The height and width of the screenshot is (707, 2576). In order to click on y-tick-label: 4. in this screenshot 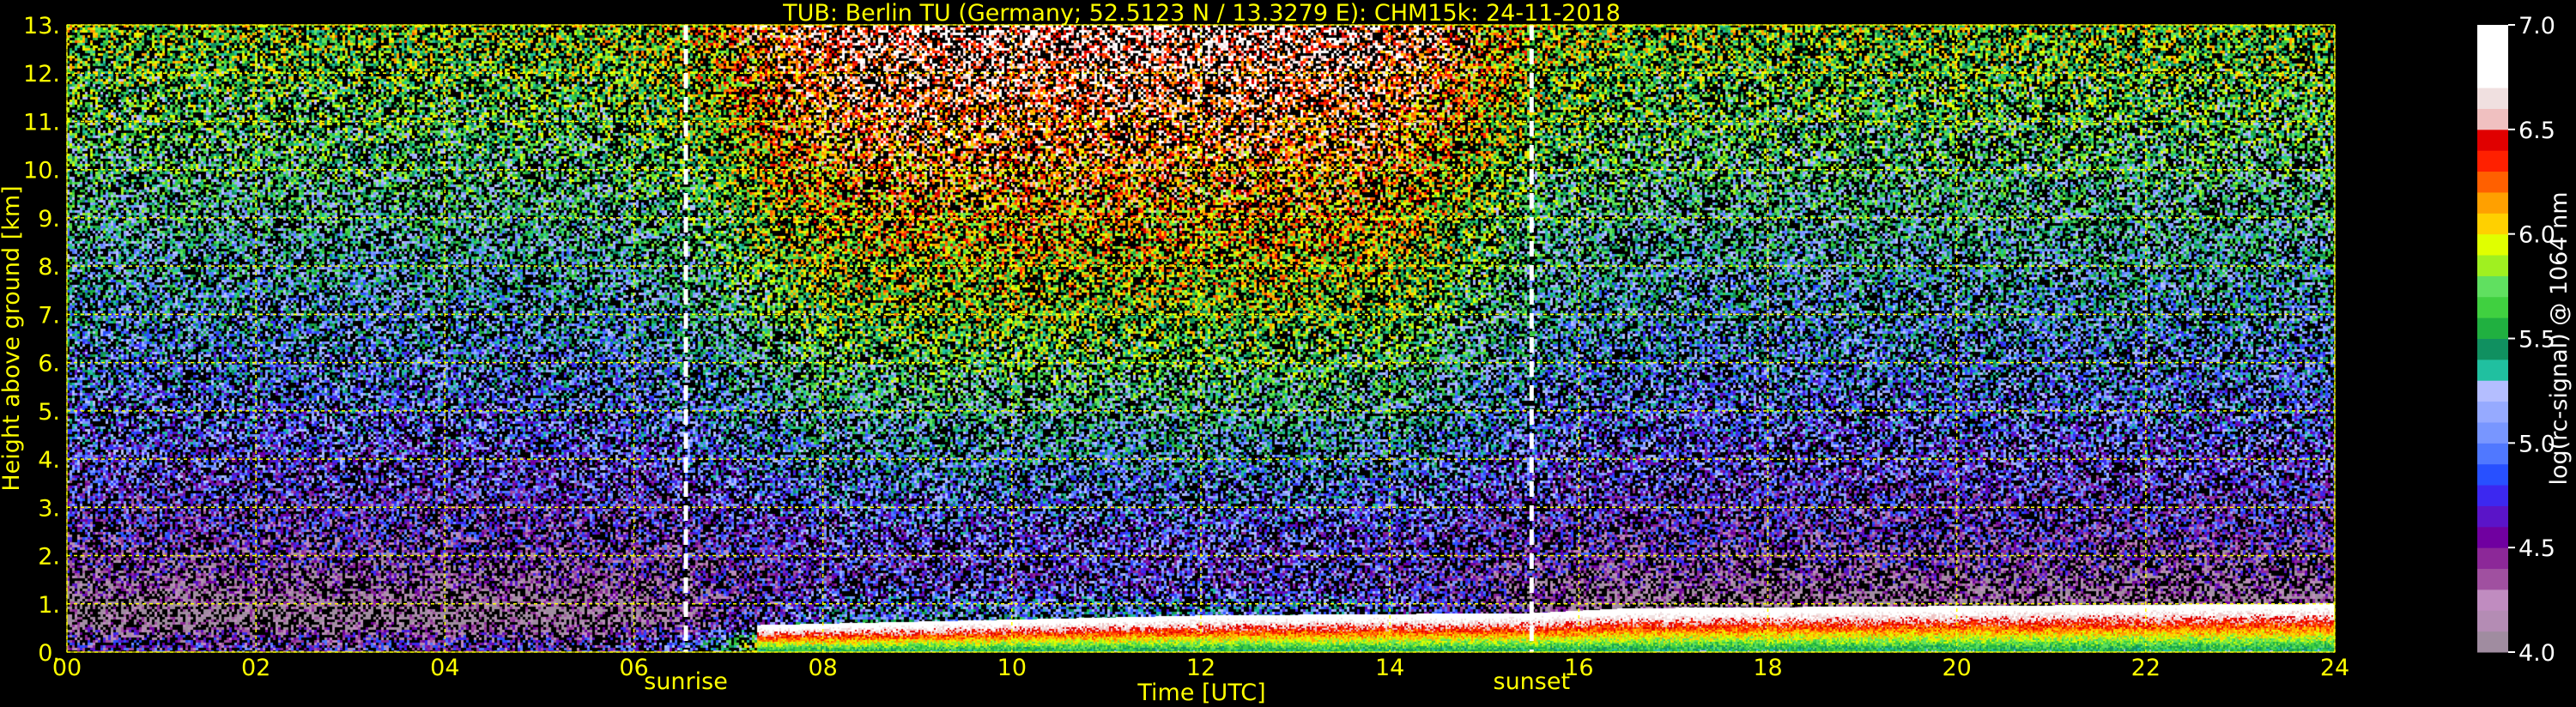, I will do `click(49, 460)`.